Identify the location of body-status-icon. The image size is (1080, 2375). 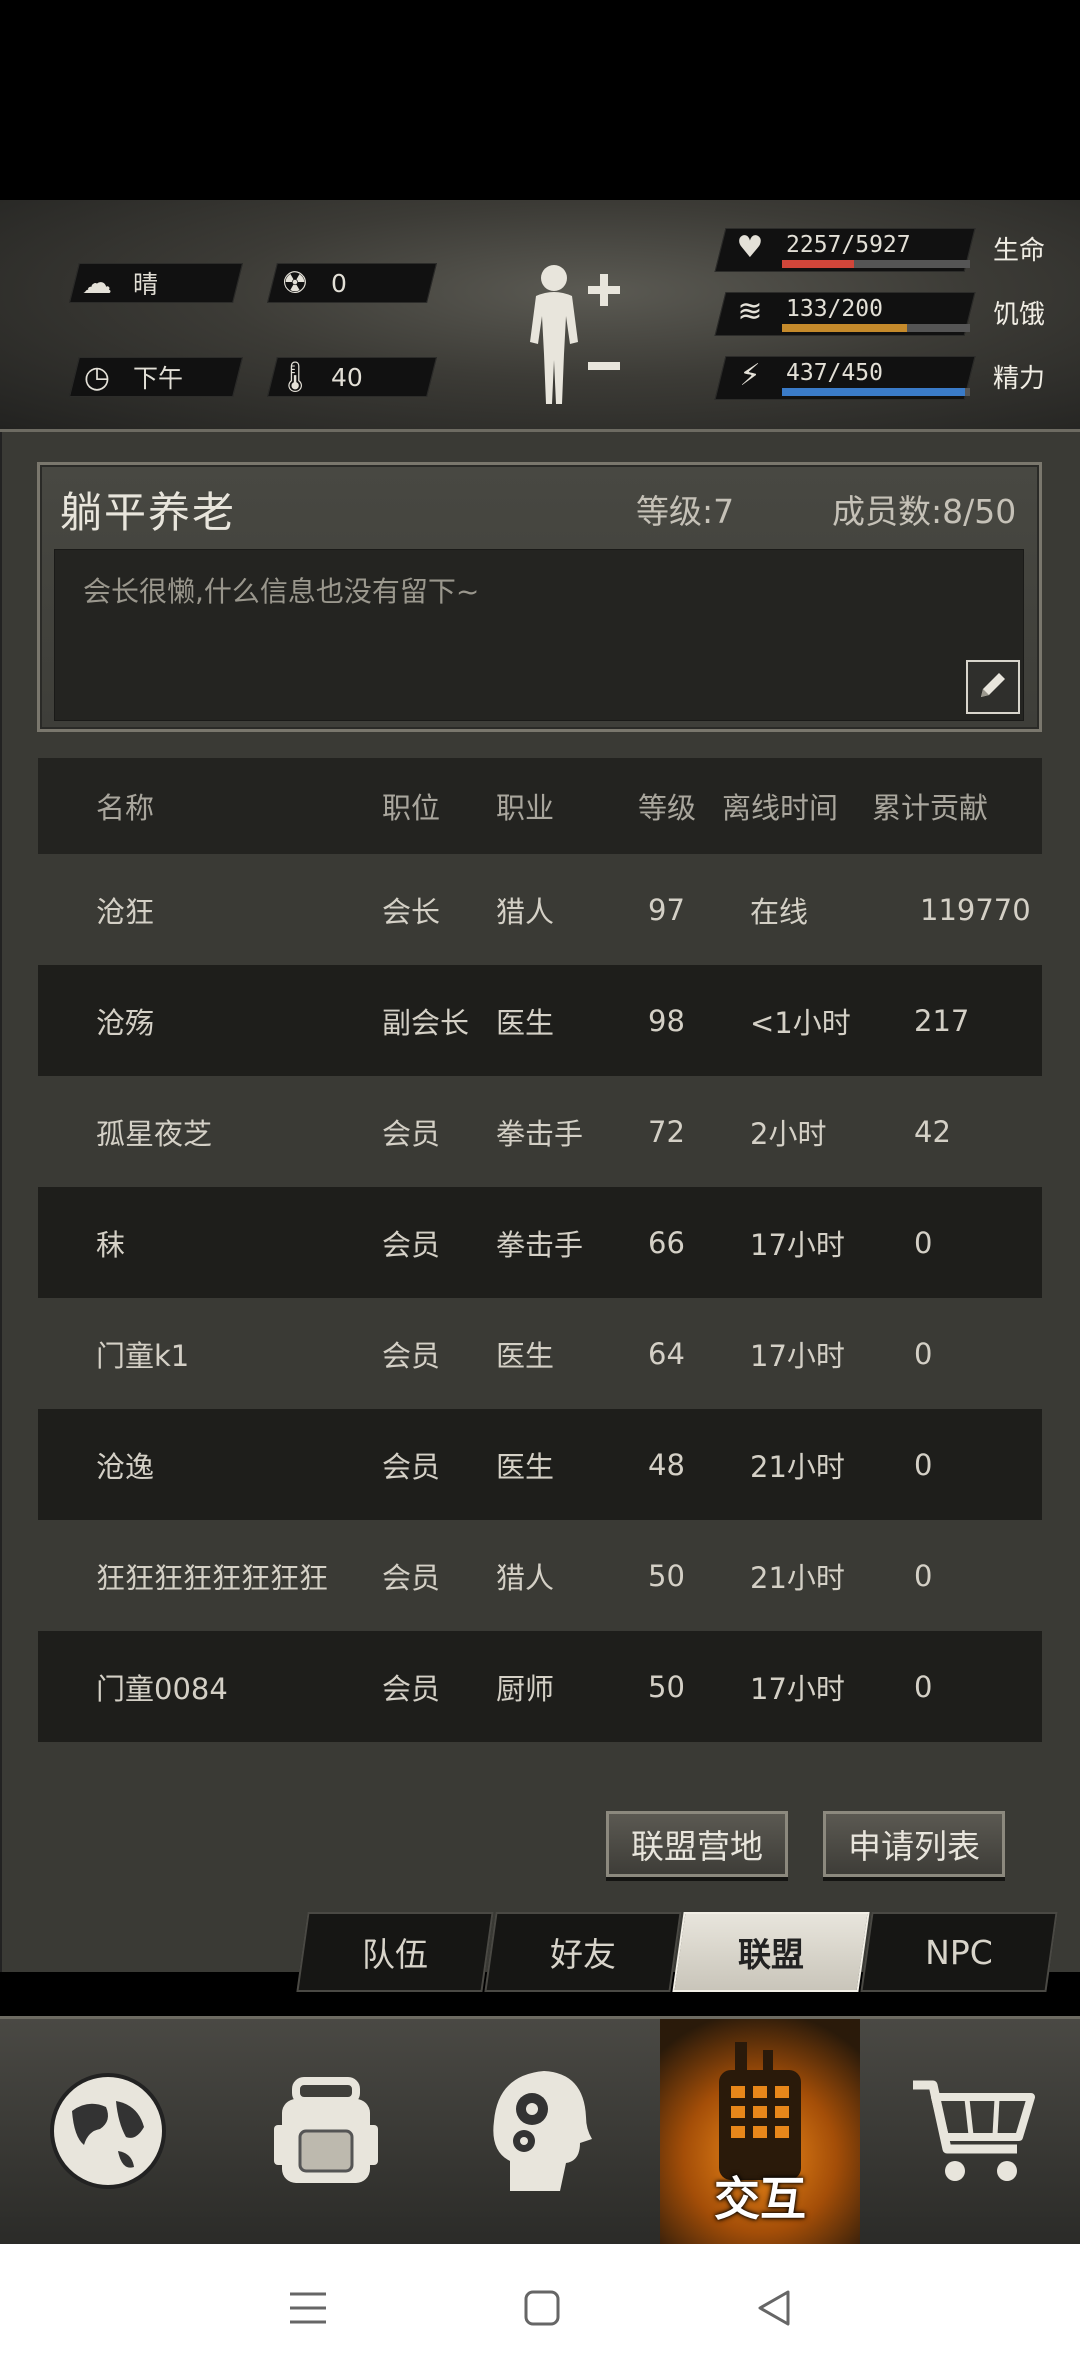
(573, 333).